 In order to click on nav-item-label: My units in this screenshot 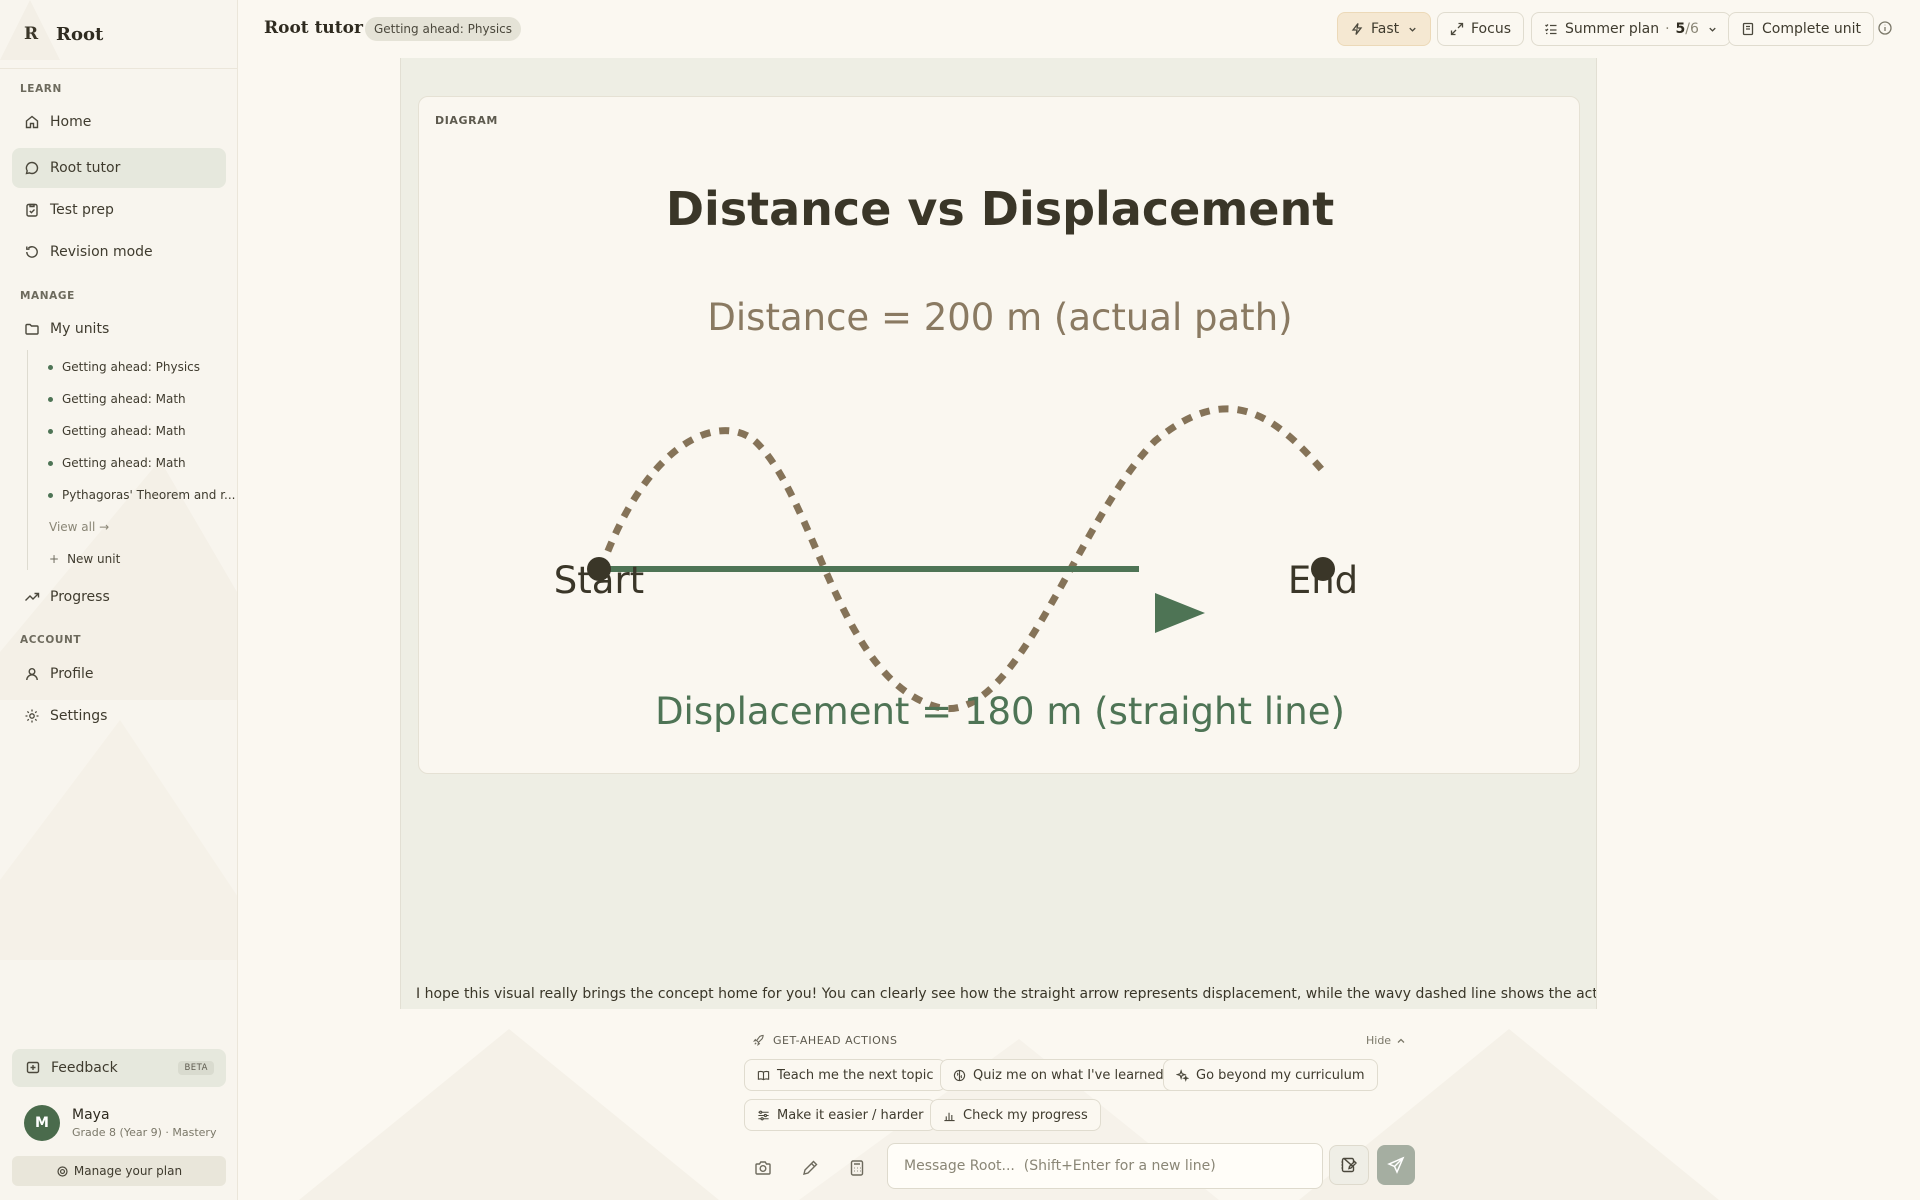, I will do `click(80, 329)`.